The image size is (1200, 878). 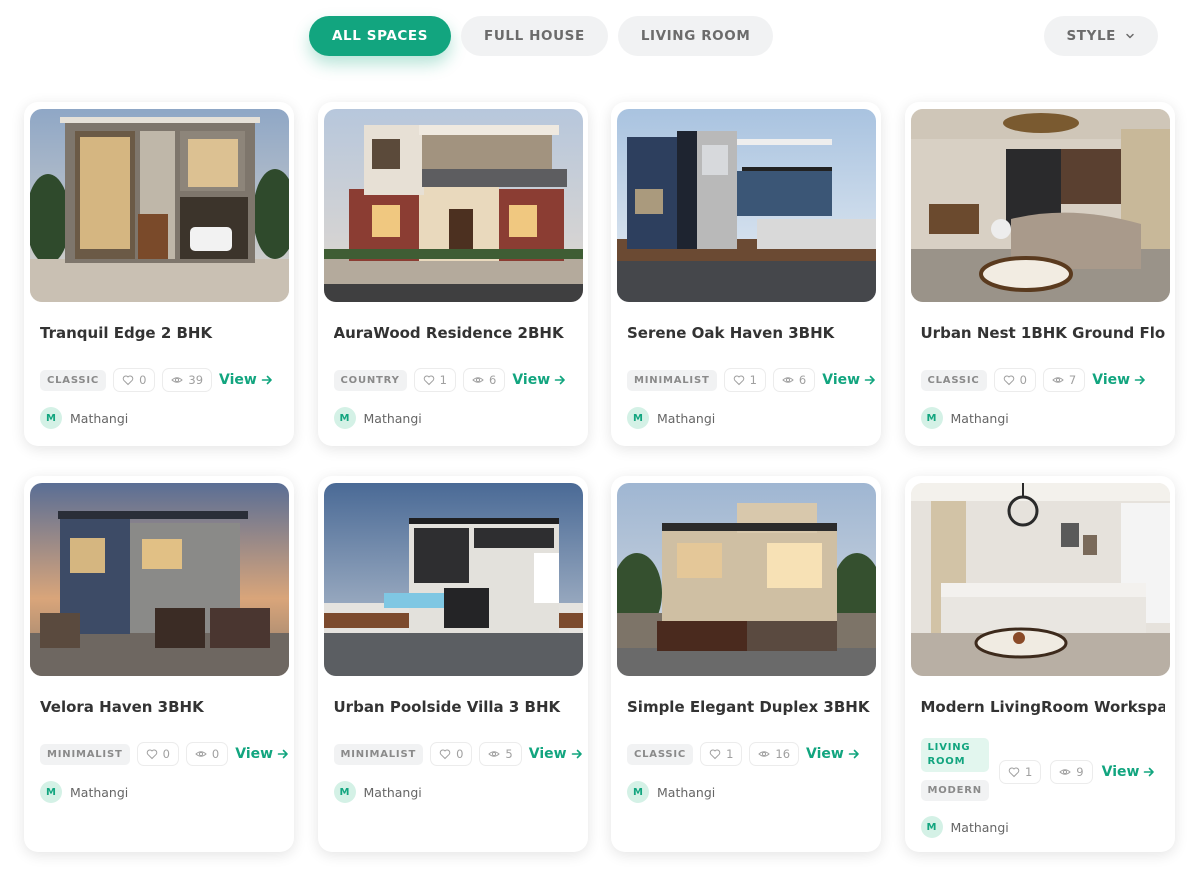 I want to click on project-title: Urban Poolside Villa 3 BHK, so click(x=456, y=707).